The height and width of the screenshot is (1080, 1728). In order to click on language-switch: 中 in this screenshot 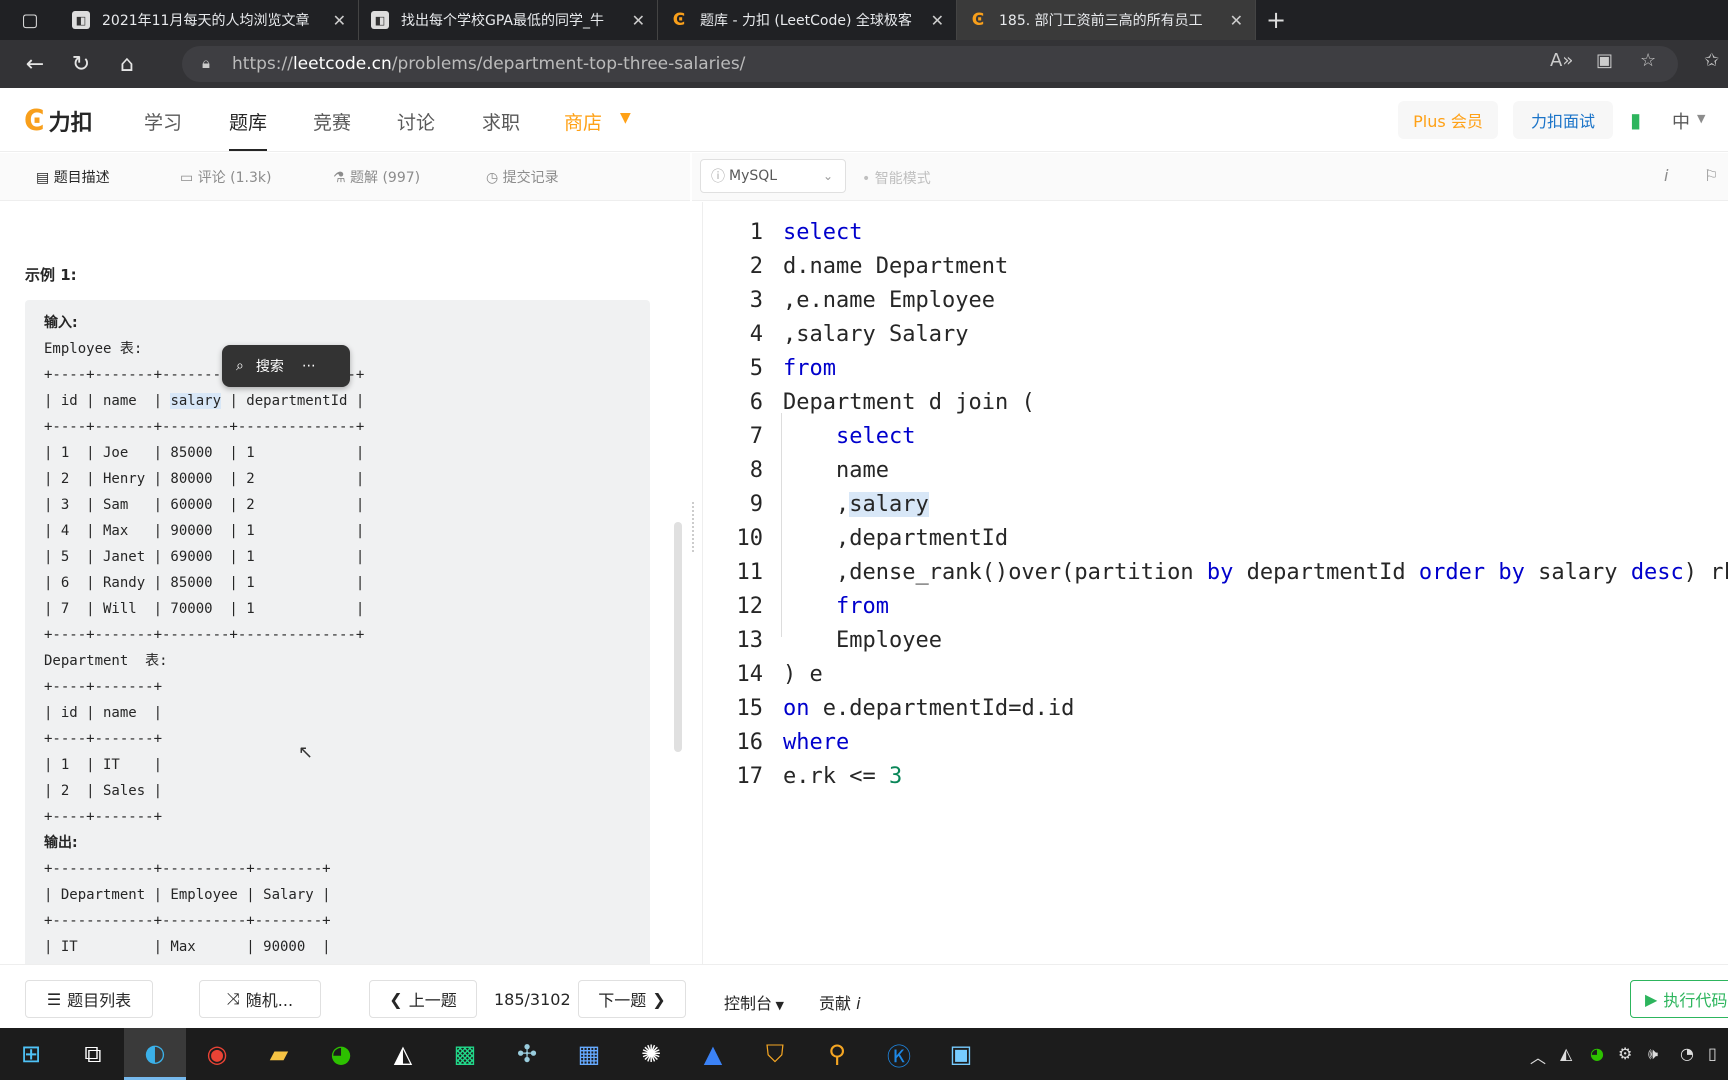, I will do `click(1681, 121)`.